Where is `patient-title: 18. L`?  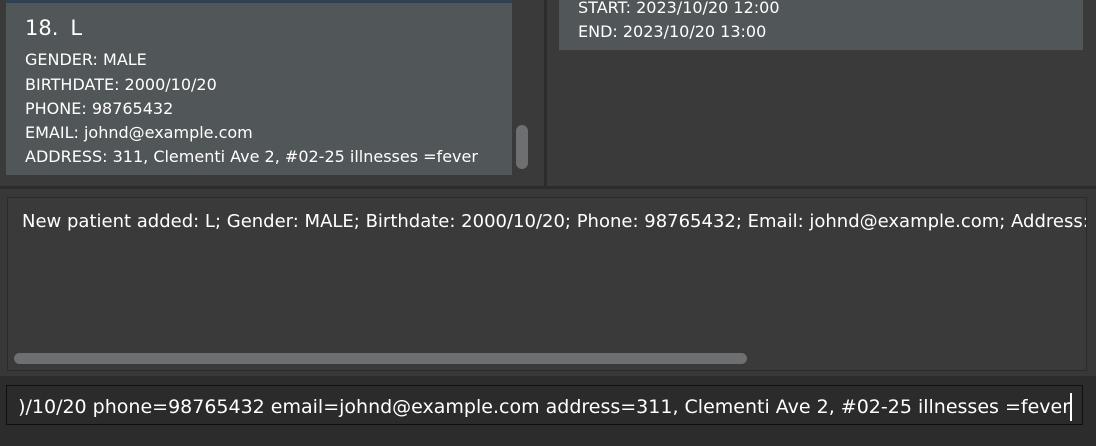 patient-title: 18. L is located at coordinates (53, 28).